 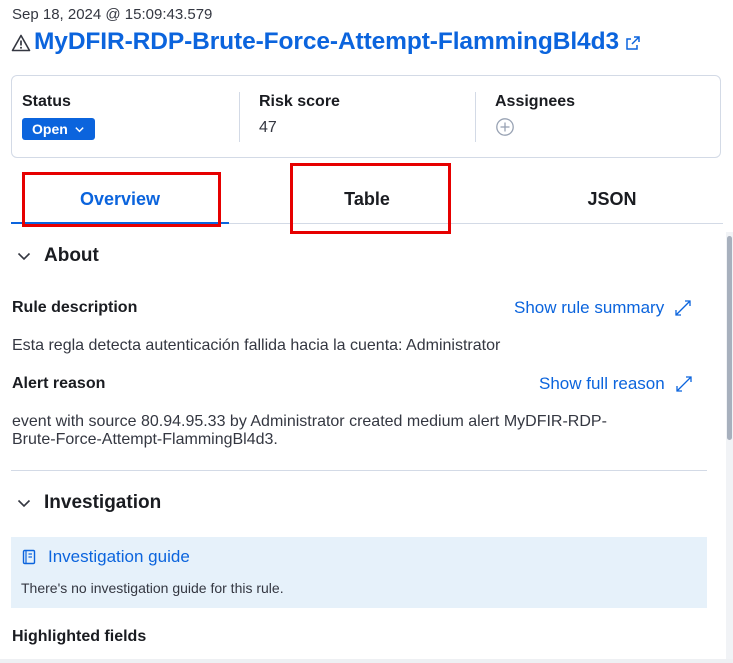 What do you see at coordinates (359, 557) in the screenshot?
I see `investigation-guide-link: Investigation guide` at bounding box center [359, 557].